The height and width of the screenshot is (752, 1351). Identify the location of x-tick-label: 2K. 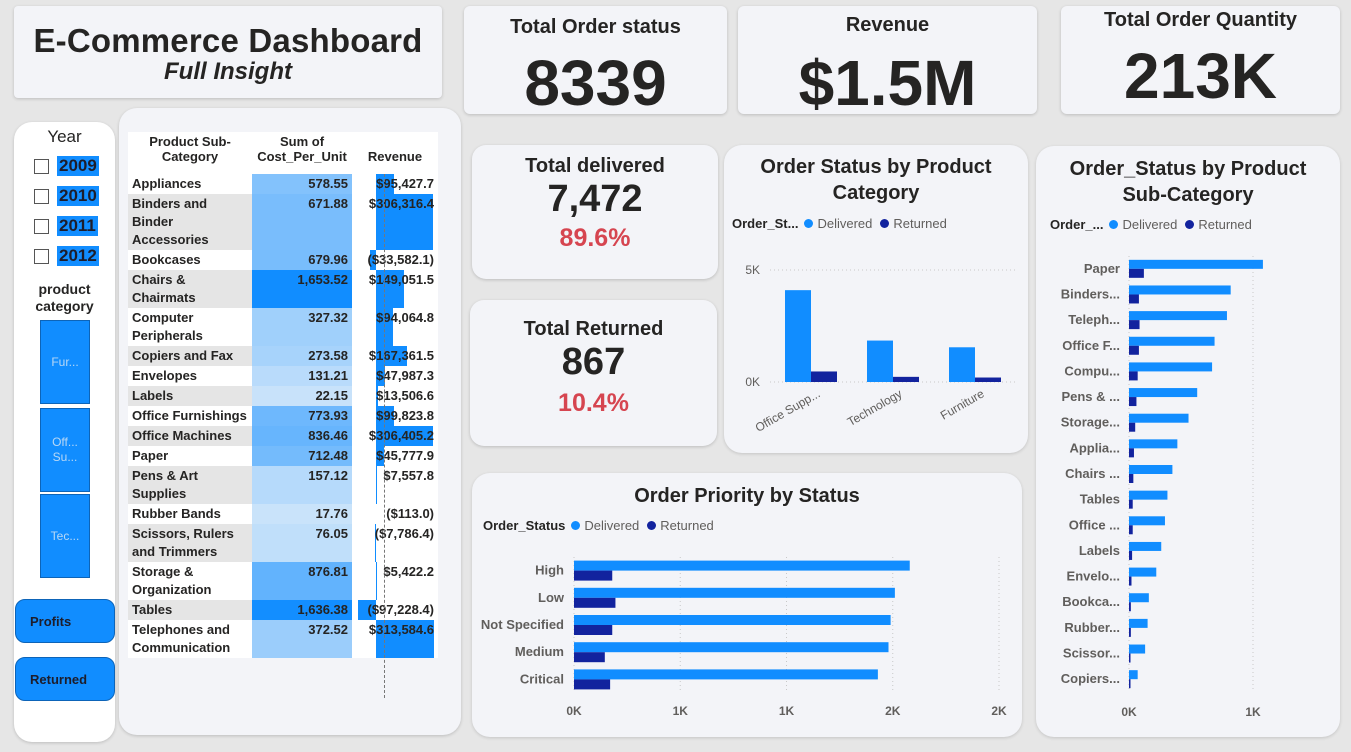
(893, 711).